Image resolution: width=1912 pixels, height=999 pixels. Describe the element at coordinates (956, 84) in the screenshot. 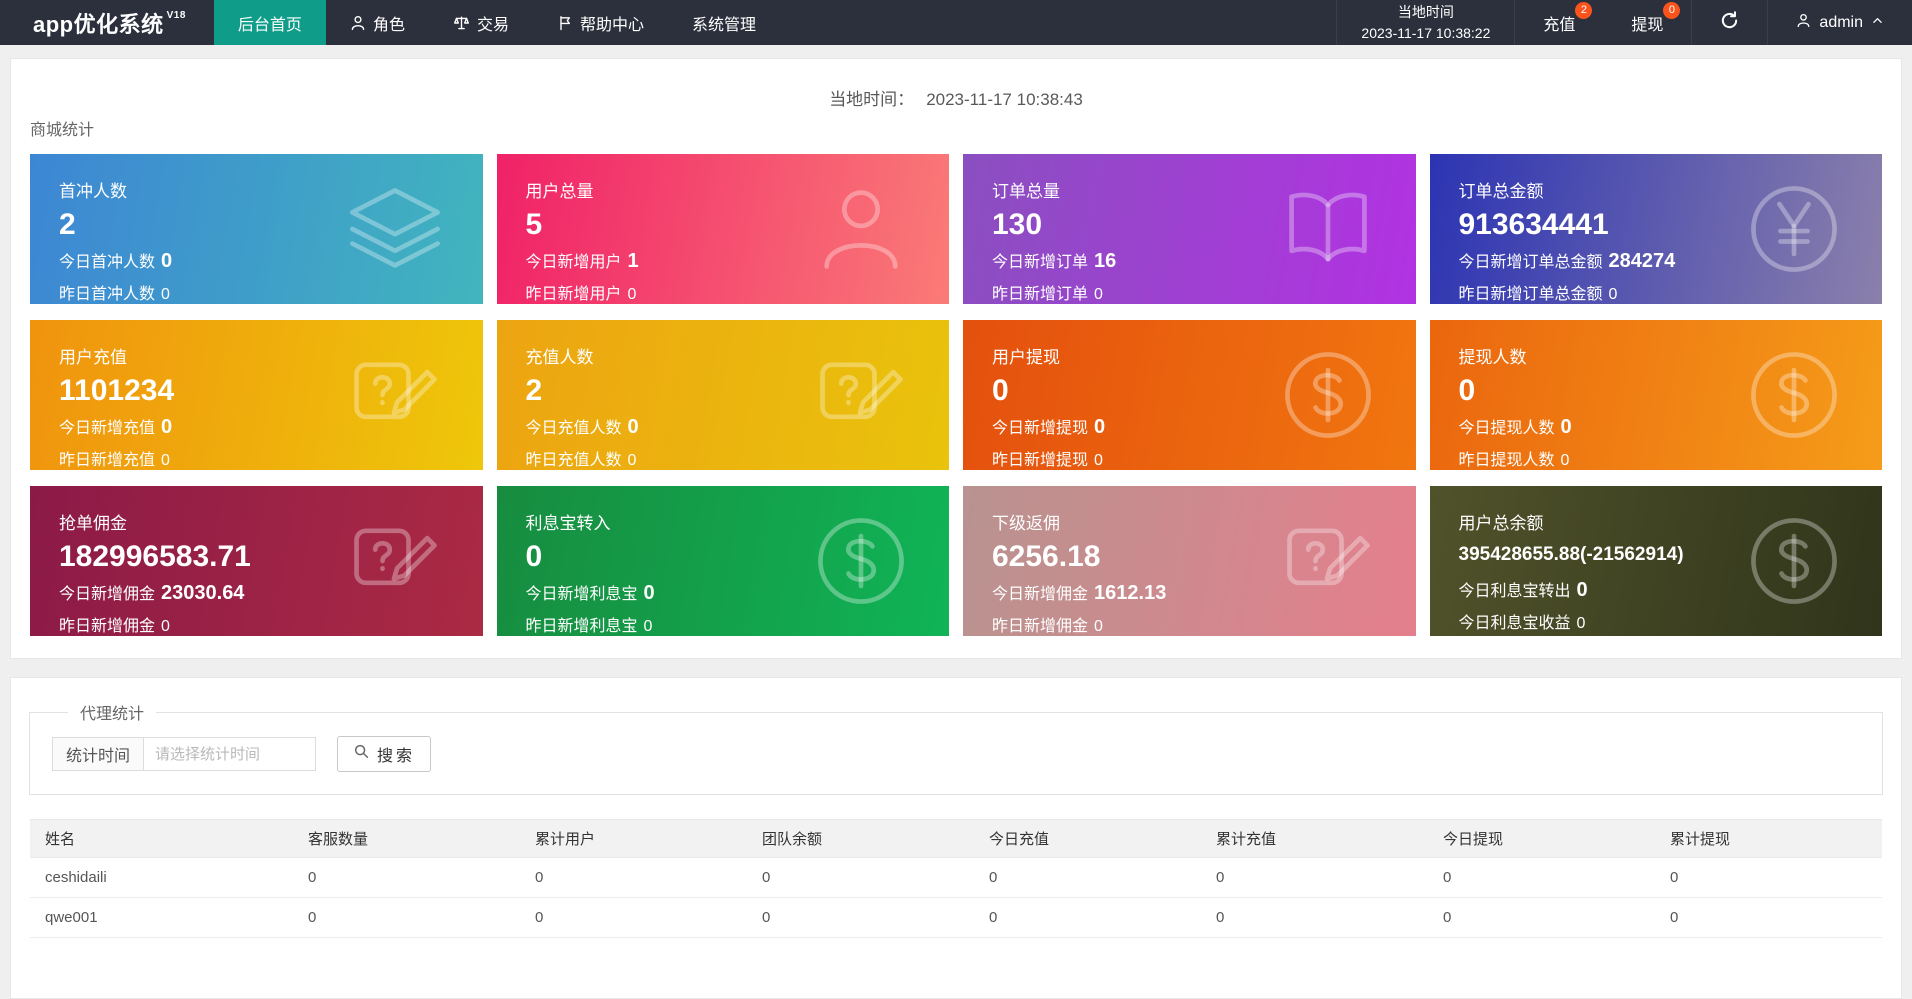

I see `page-local-time: 当地时间： 2023-11-17 10:38:43` at that location.